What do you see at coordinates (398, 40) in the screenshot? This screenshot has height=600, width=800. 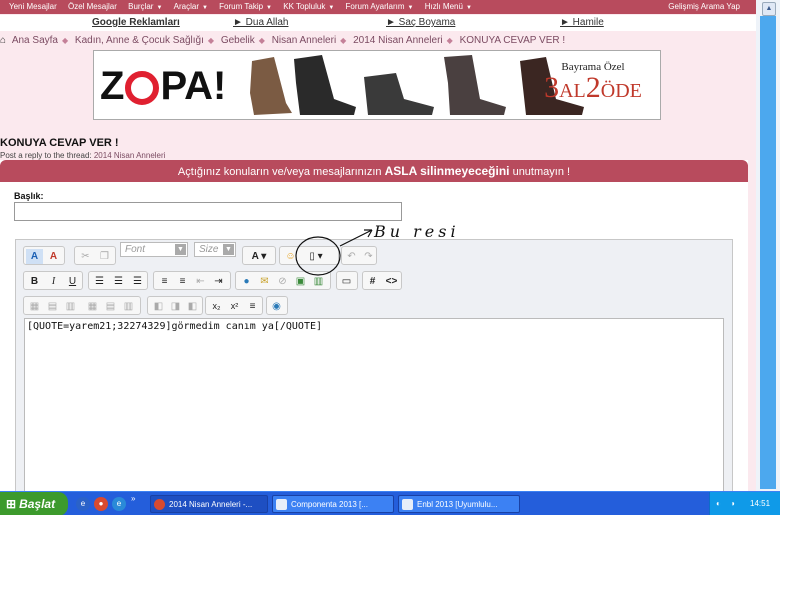 I see `breadcrumb-item: 2014 Nisan Anneleri` at bounding box center [398, 40].